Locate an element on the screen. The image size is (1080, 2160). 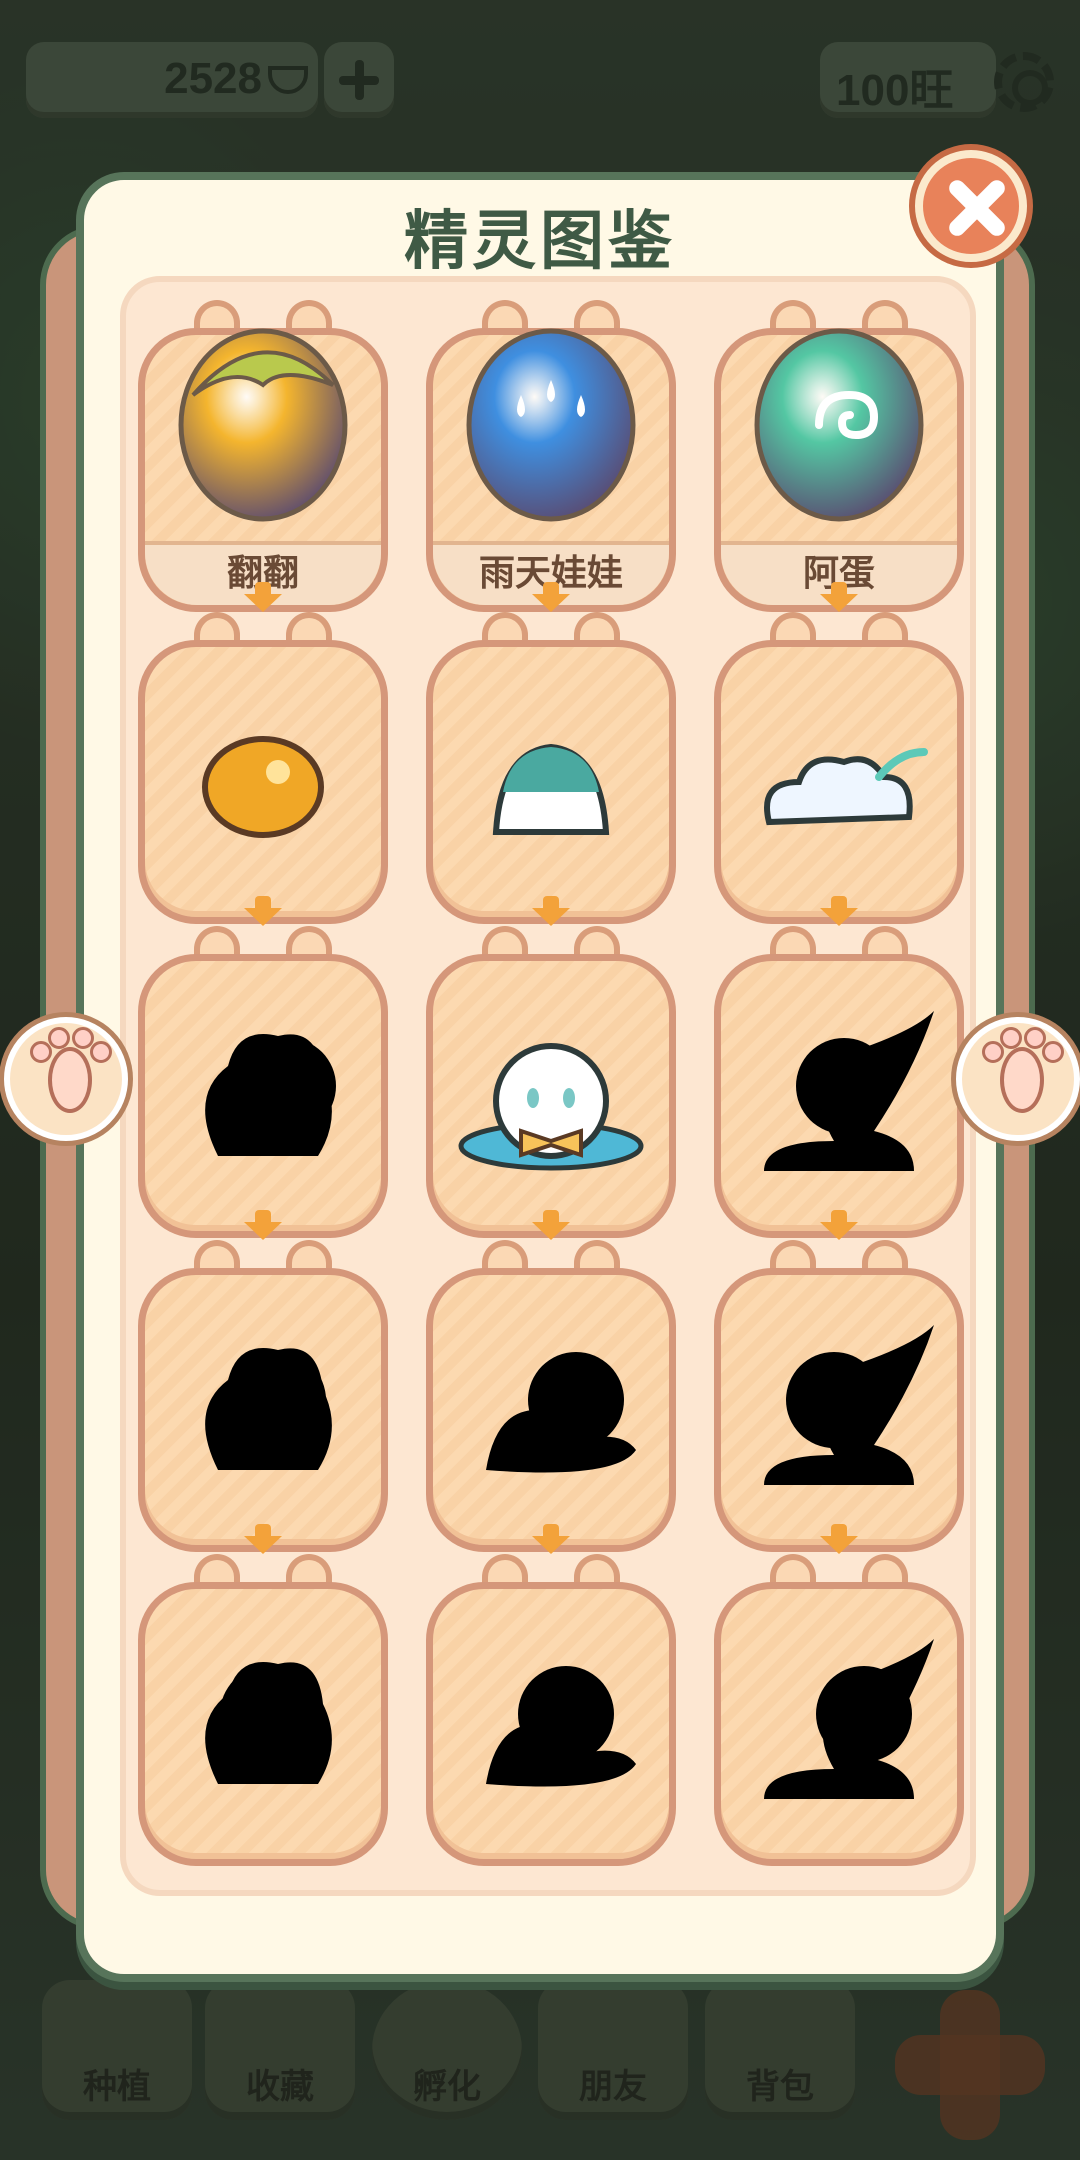
egg-slot: 阿蛋 is located at coordinates (839, 456).